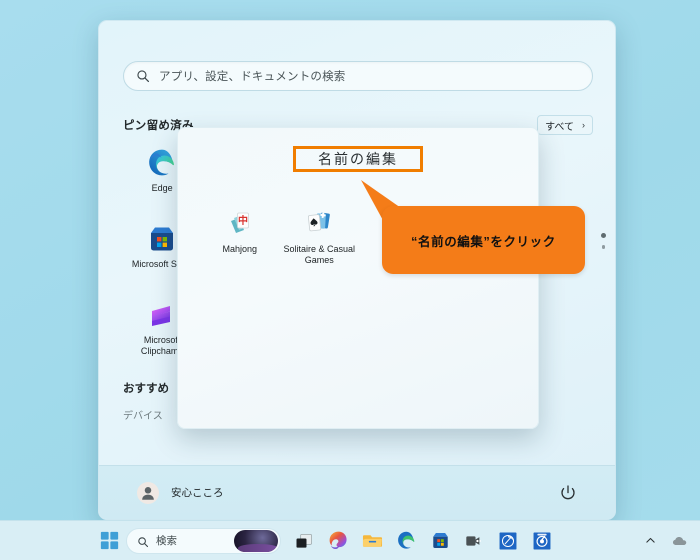 The width and height of the screenshot is (700, 560). I want to click on folder-app-solitaire: Solitaire & Casual Games, so click(320, 235).